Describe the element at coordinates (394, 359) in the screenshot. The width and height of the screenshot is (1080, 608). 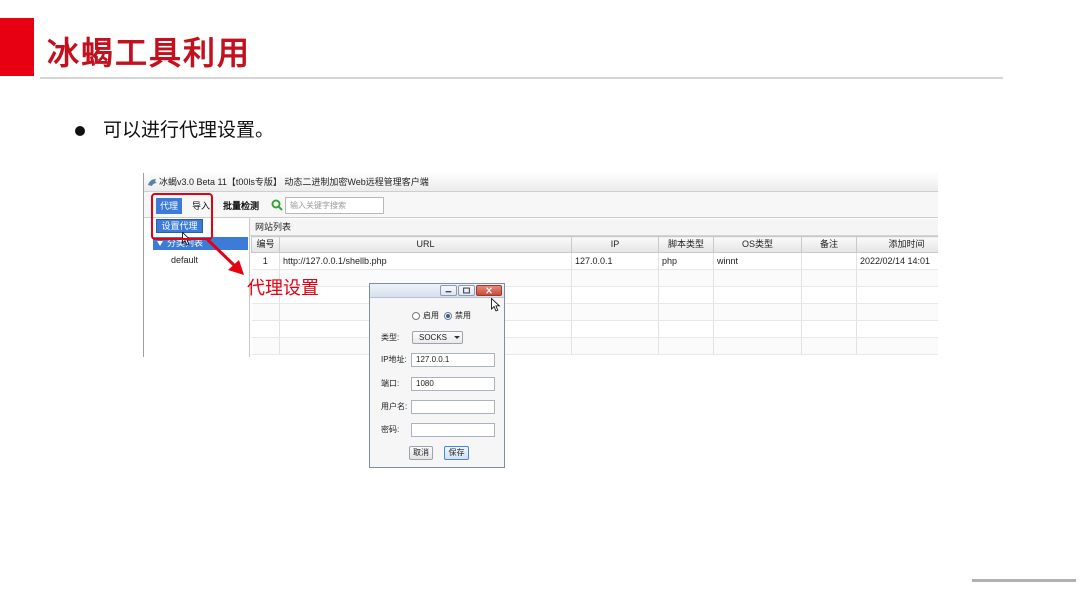
I see `ip-label: IP地址:` at that location.